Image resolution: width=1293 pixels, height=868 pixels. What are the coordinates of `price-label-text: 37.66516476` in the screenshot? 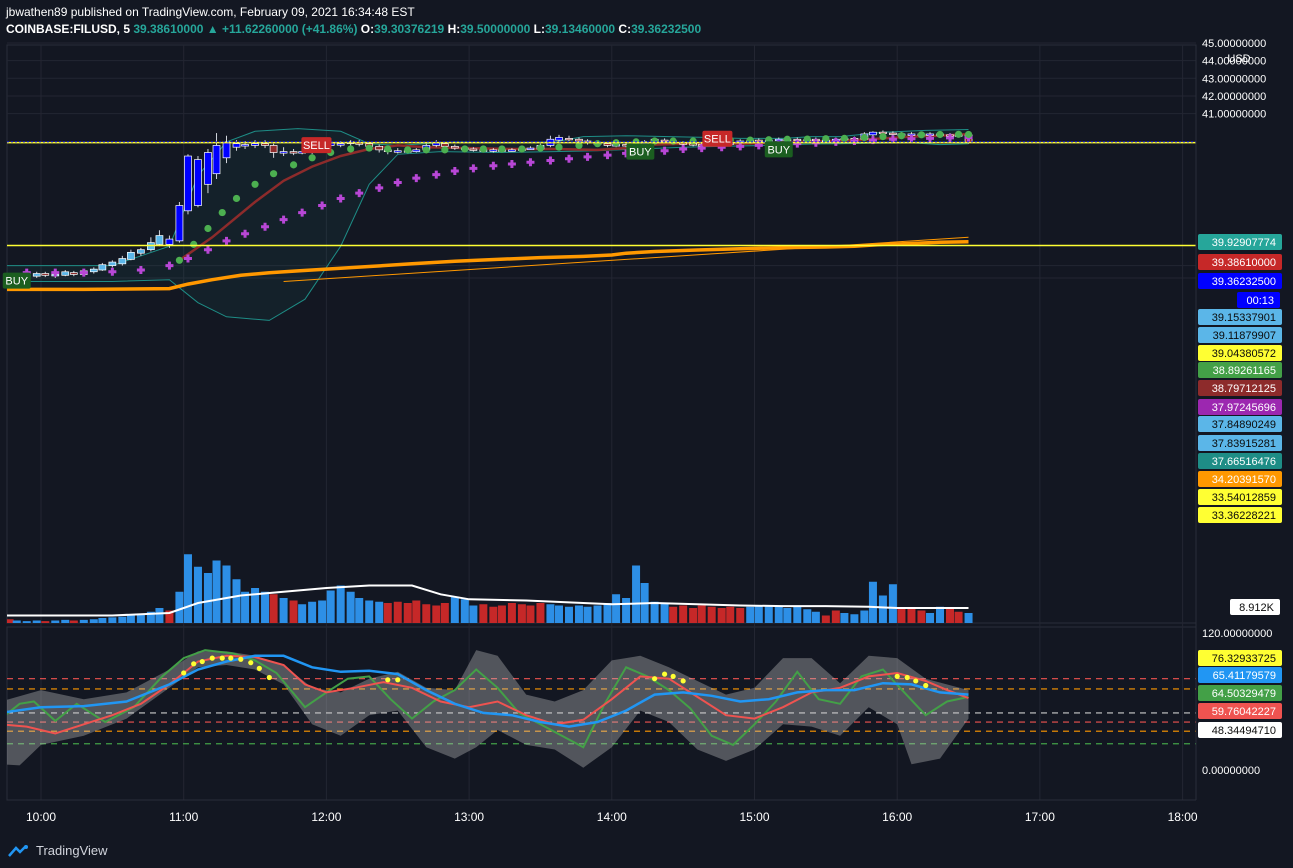 It's located at (1244, 462).